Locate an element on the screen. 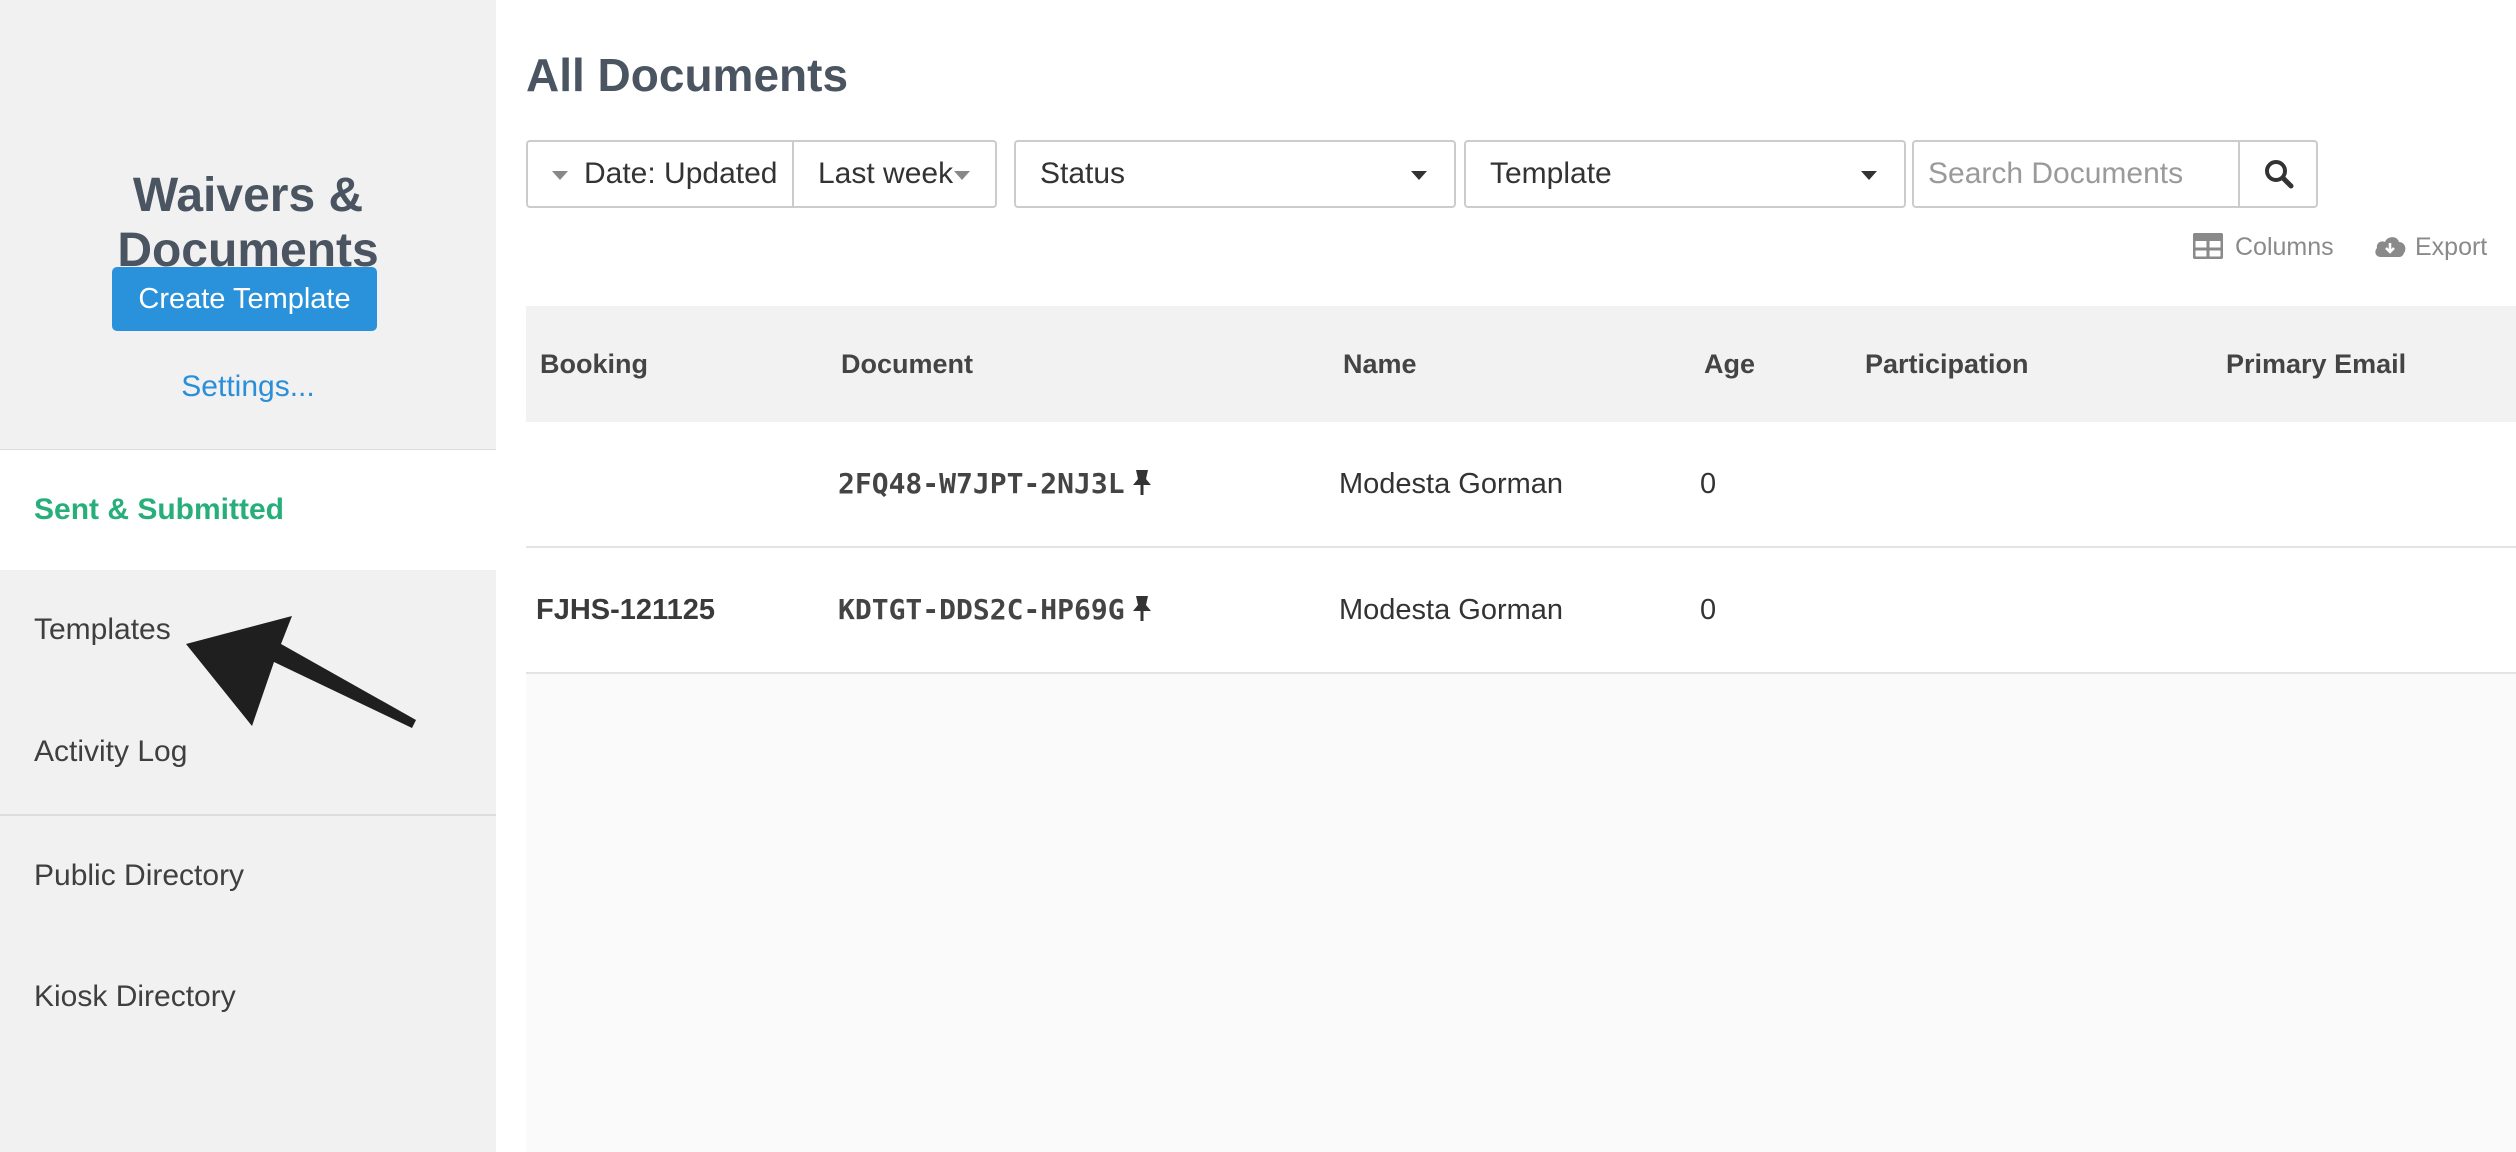 This screenshot has width=2516, height=1152. sidebar-item-kiosk-directory: Kiosk Directory is located at coordinates (248, 997).